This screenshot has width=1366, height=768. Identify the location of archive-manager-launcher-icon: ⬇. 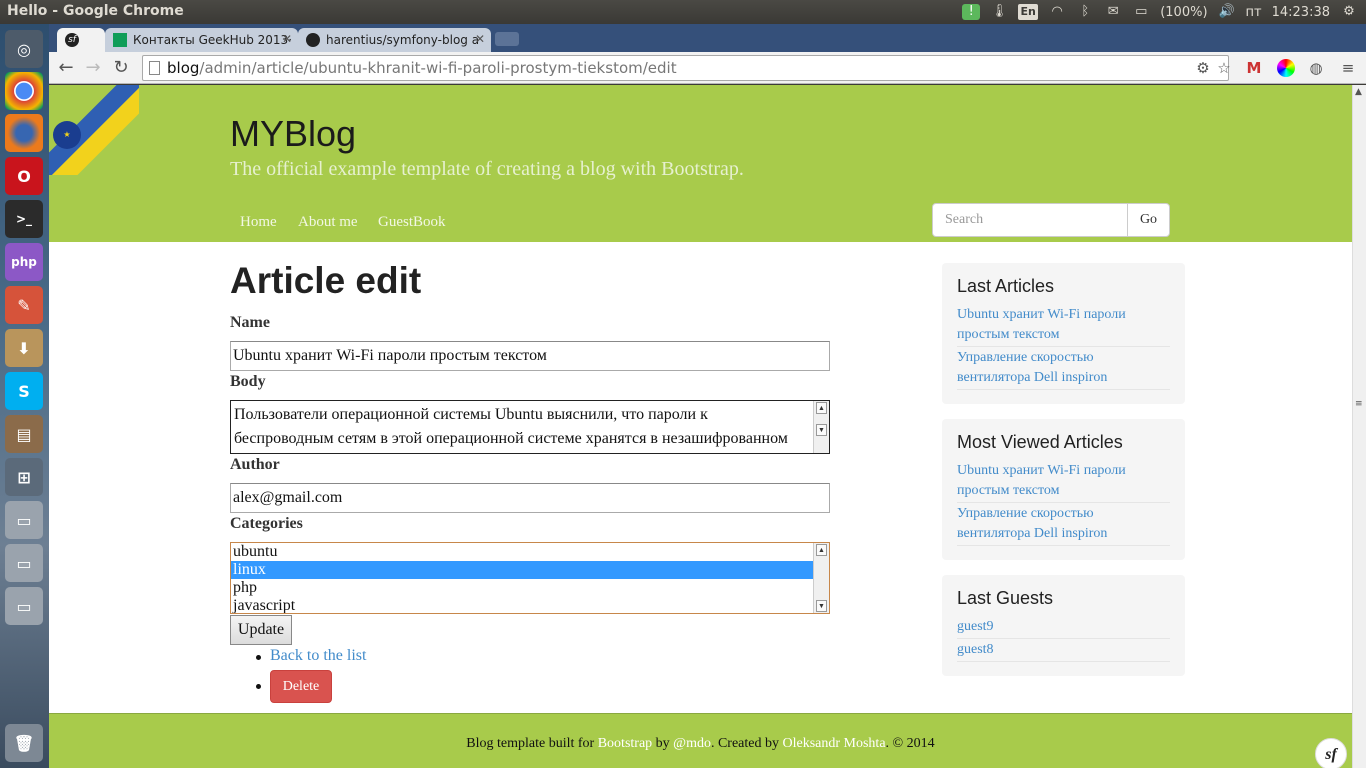
(24, 348).